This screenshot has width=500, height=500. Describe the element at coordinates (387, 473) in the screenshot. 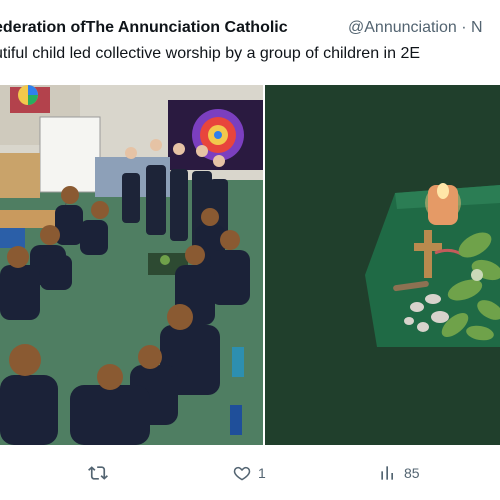

I see `views-icon` at that location.